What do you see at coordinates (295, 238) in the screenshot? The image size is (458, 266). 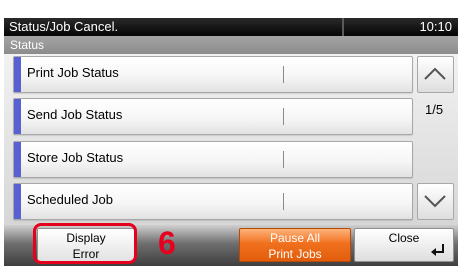 I see `pause-all-label-line1: Pause All` at bounding box center [295, 238].